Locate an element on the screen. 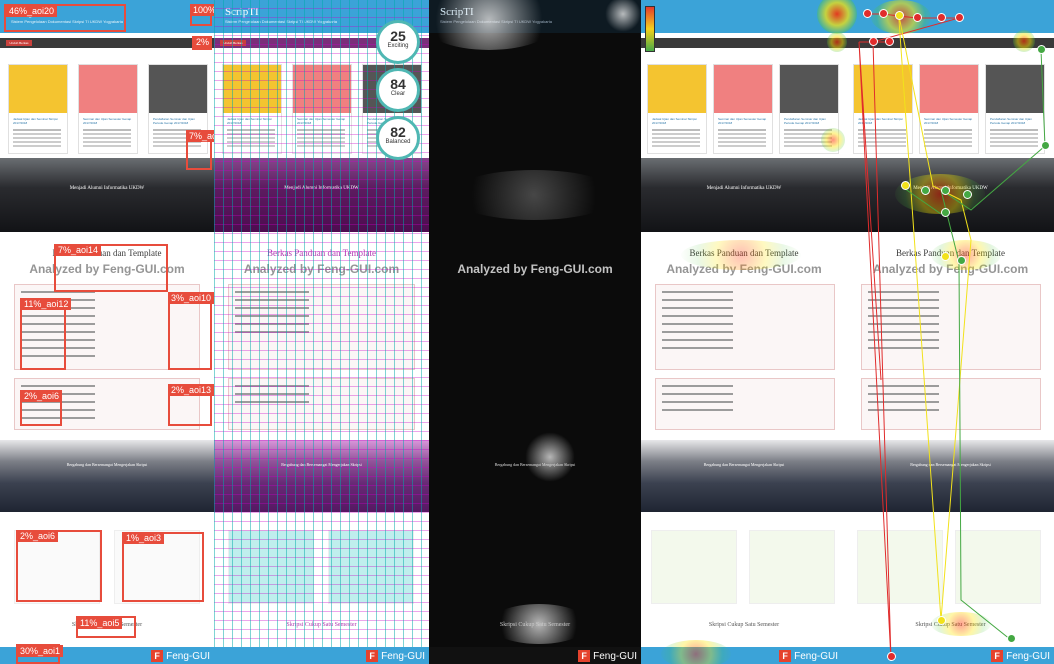 The height and width of the screenshot is (664, 1054). graduation-banner is located at coordinates (107, 195).